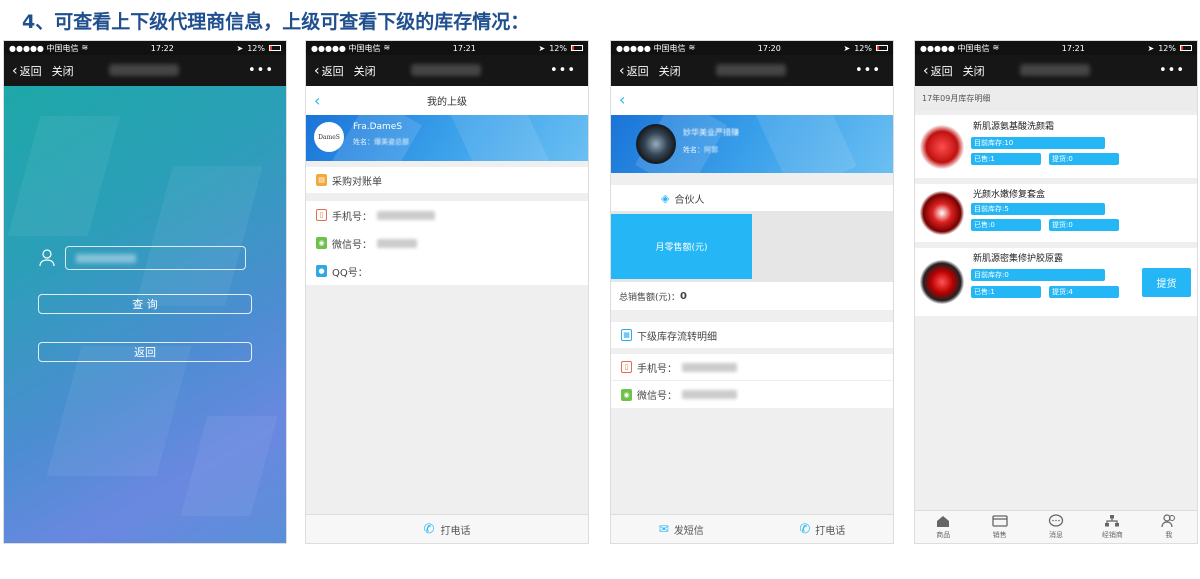  I want to click on profile-banner: 妙华美业严措赚 姓名：阿郭, so click(752, 144).